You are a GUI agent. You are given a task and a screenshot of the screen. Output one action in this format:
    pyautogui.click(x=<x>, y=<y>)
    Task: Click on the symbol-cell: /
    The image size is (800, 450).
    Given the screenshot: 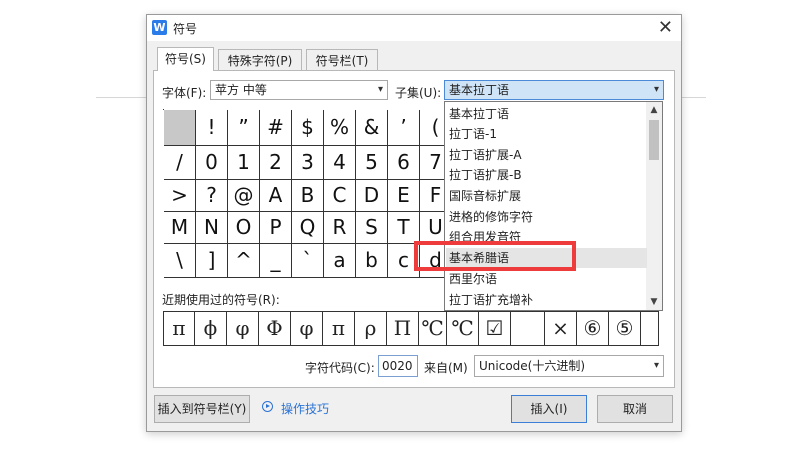 What is the action you would take?
    pyautogui.click(x=180, y=163)
    